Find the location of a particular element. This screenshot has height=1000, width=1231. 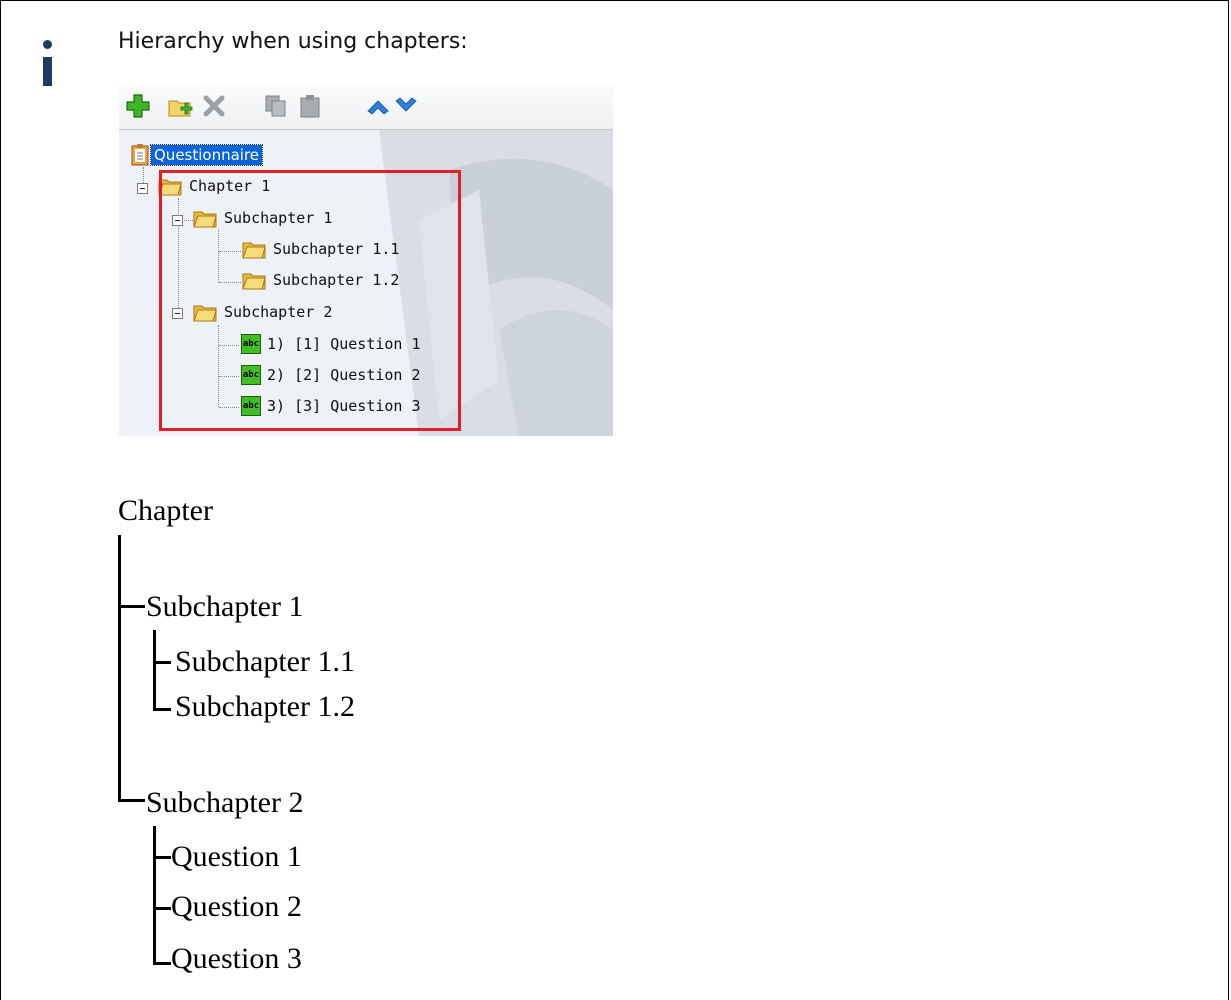

hierarchy-subchapter-2: Subchapter 2 is located at coordinates (225, 802).